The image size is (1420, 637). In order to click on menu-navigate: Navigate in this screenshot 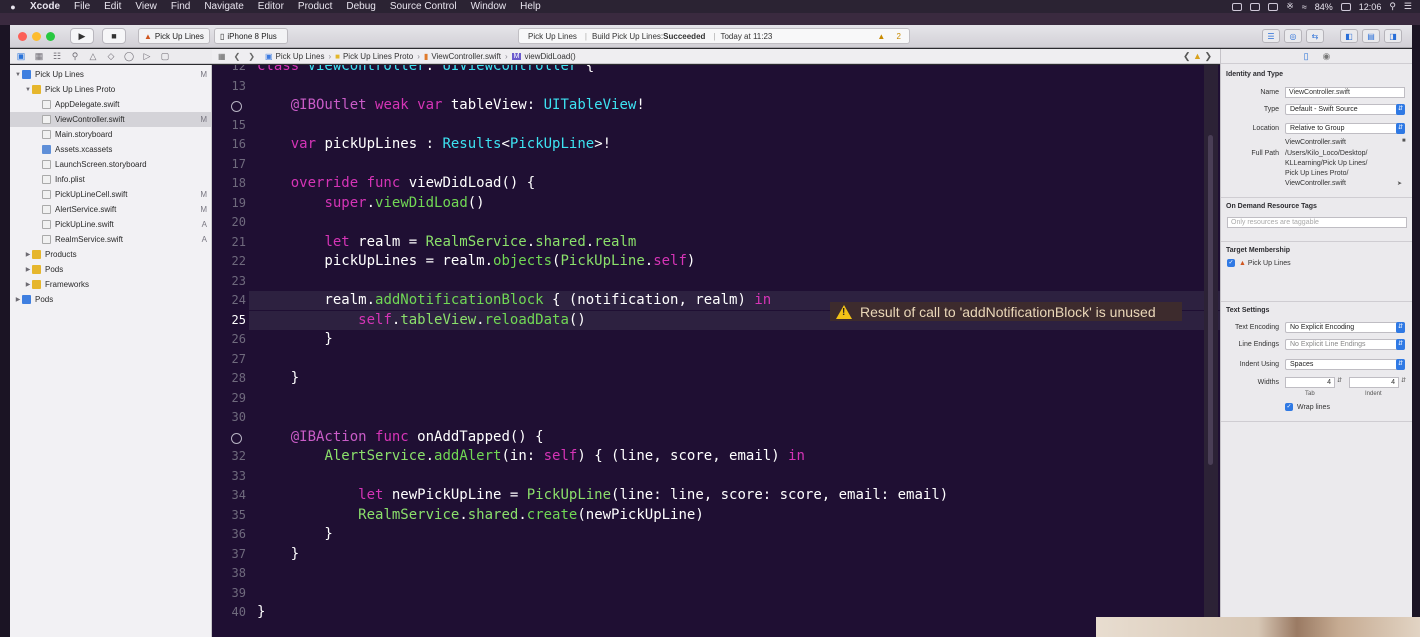, I will do `click(223, 6)`.